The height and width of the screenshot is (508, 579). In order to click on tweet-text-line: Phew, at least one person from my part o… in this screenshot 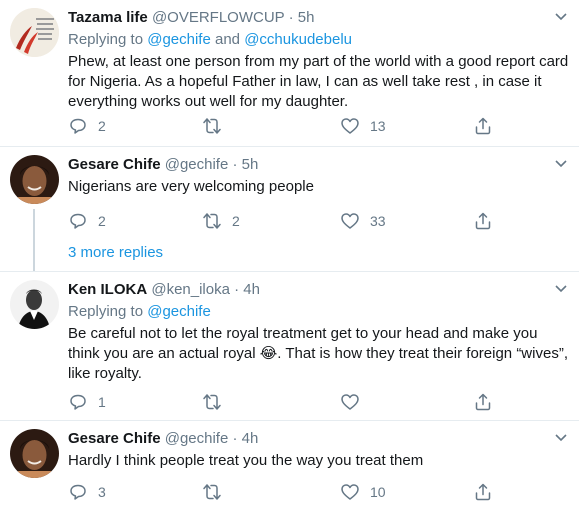, I will do `click(318, 61)`.